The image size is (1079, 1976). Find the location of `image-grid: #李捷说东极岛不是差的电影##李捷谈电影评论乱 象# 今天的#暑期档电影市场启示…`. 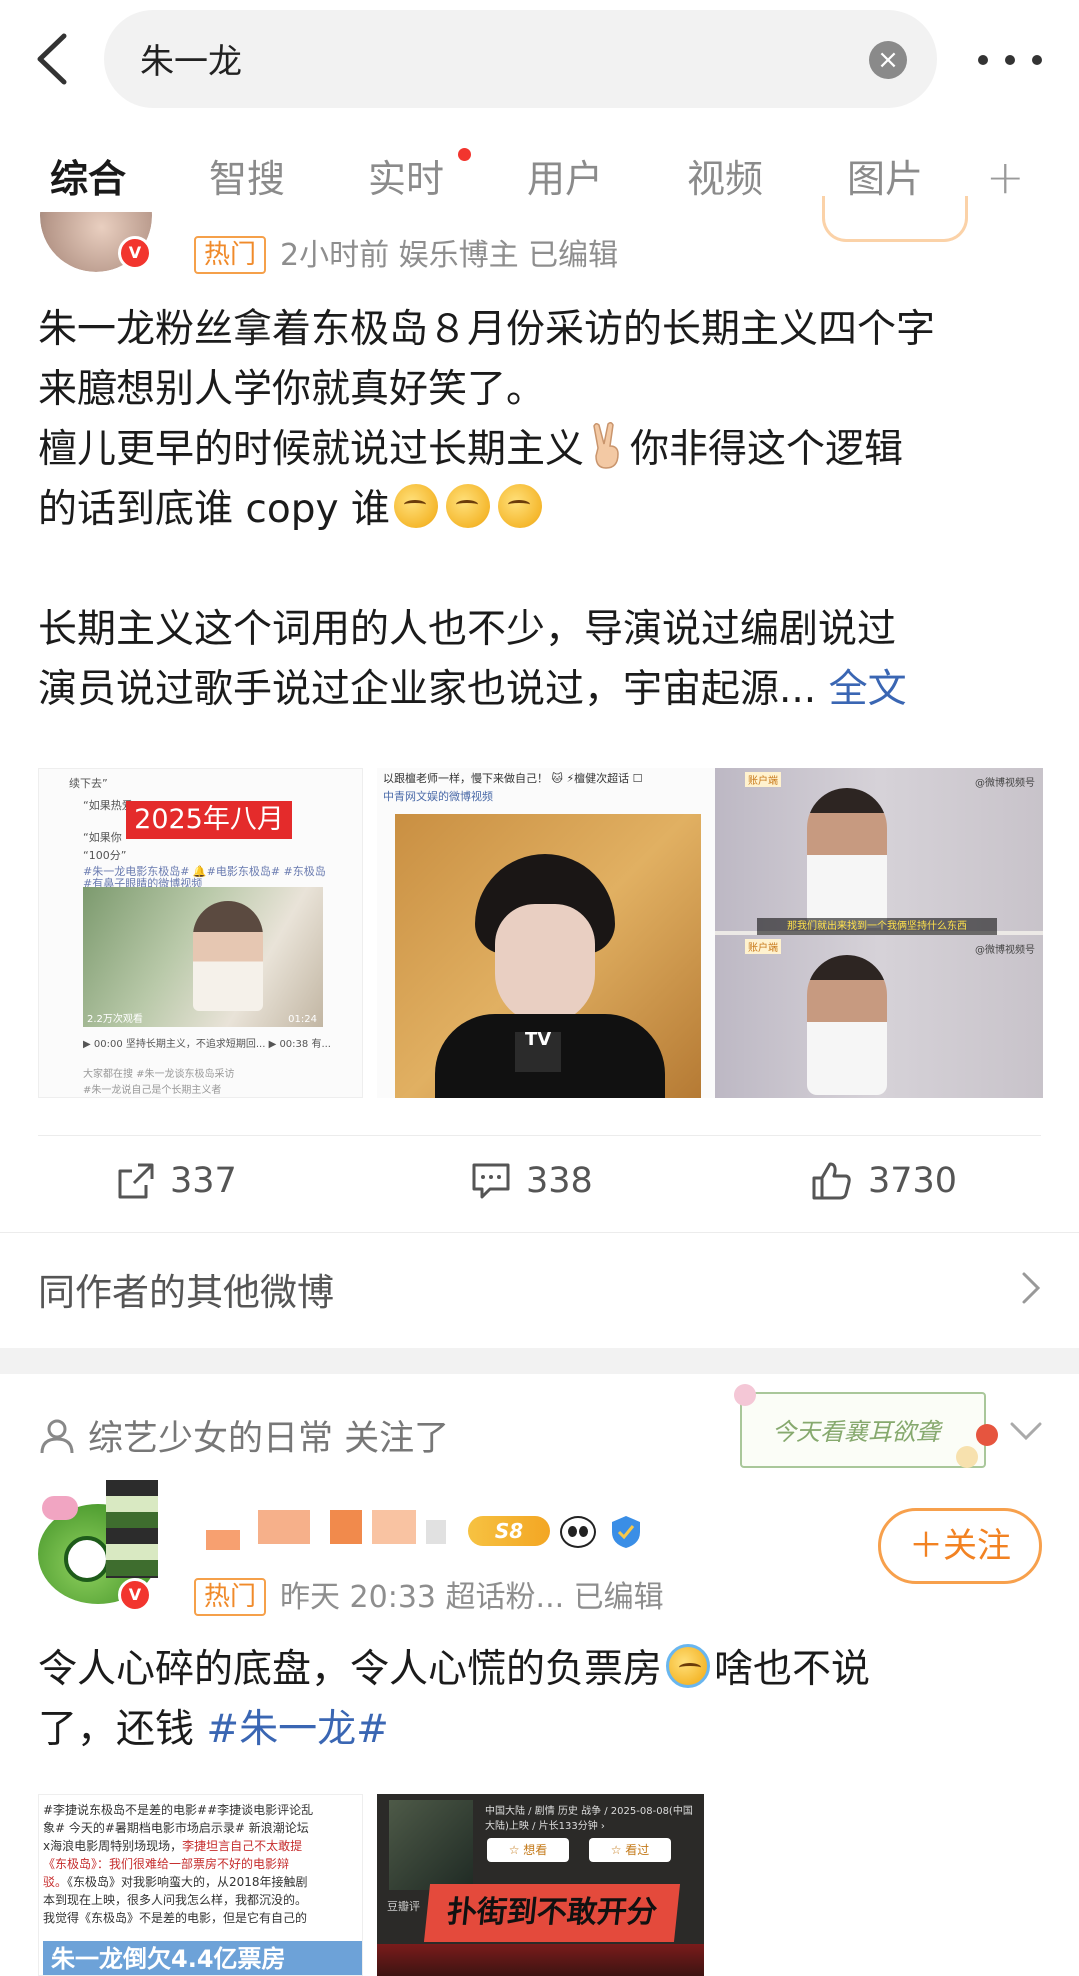

image-grid: #李捷说东极岛不是差的电影##李捷谈电影评论乱 象# 今天的#暑期档电影市场启示… is located at coordinates (372, 1885).